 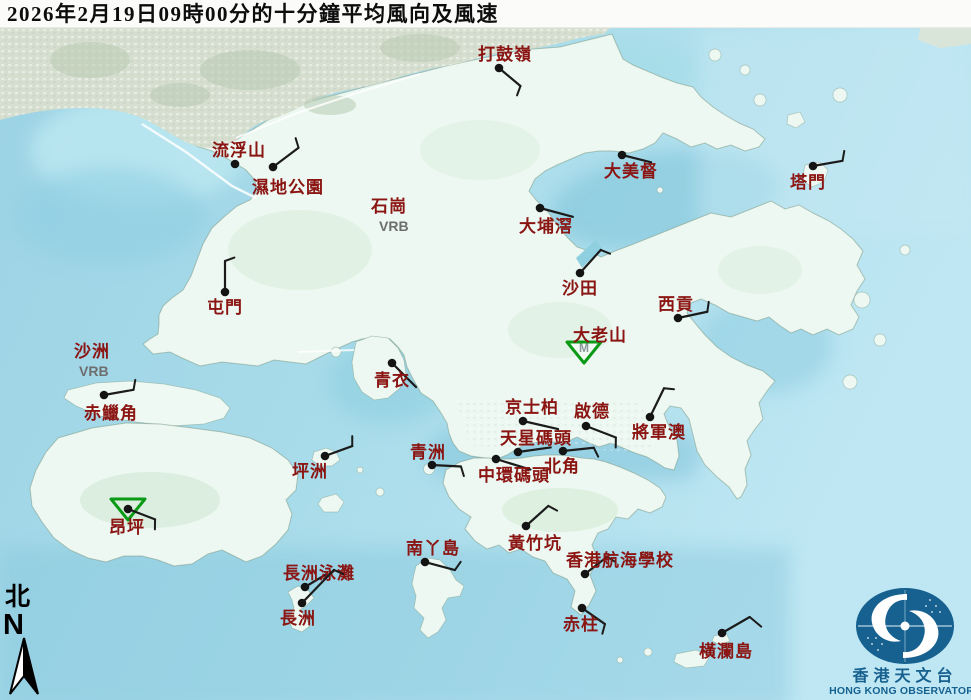 What do you see at coordinates (428, 452) in the screenshot?
I see `station-label: 青洲` at bounding box center [428, 452].